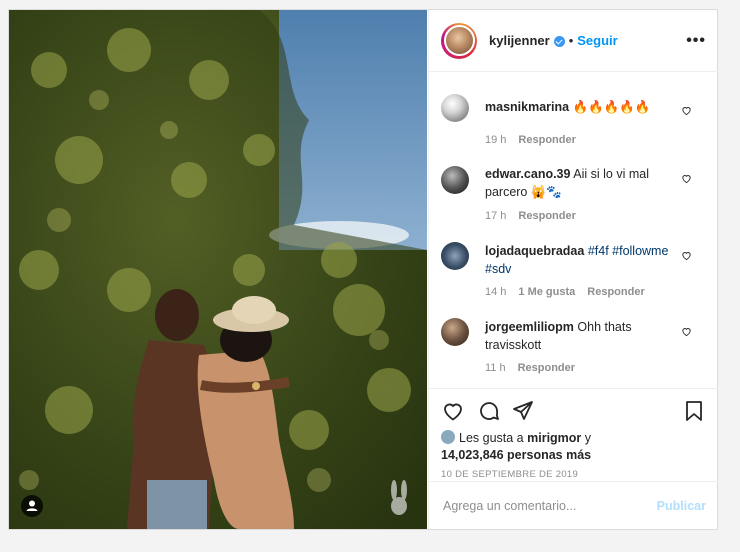 This screenshot has width=740, height=552. Describe the element at coordinates (694, 411) in the screenshot. I see `bookmark-icon` at that location.